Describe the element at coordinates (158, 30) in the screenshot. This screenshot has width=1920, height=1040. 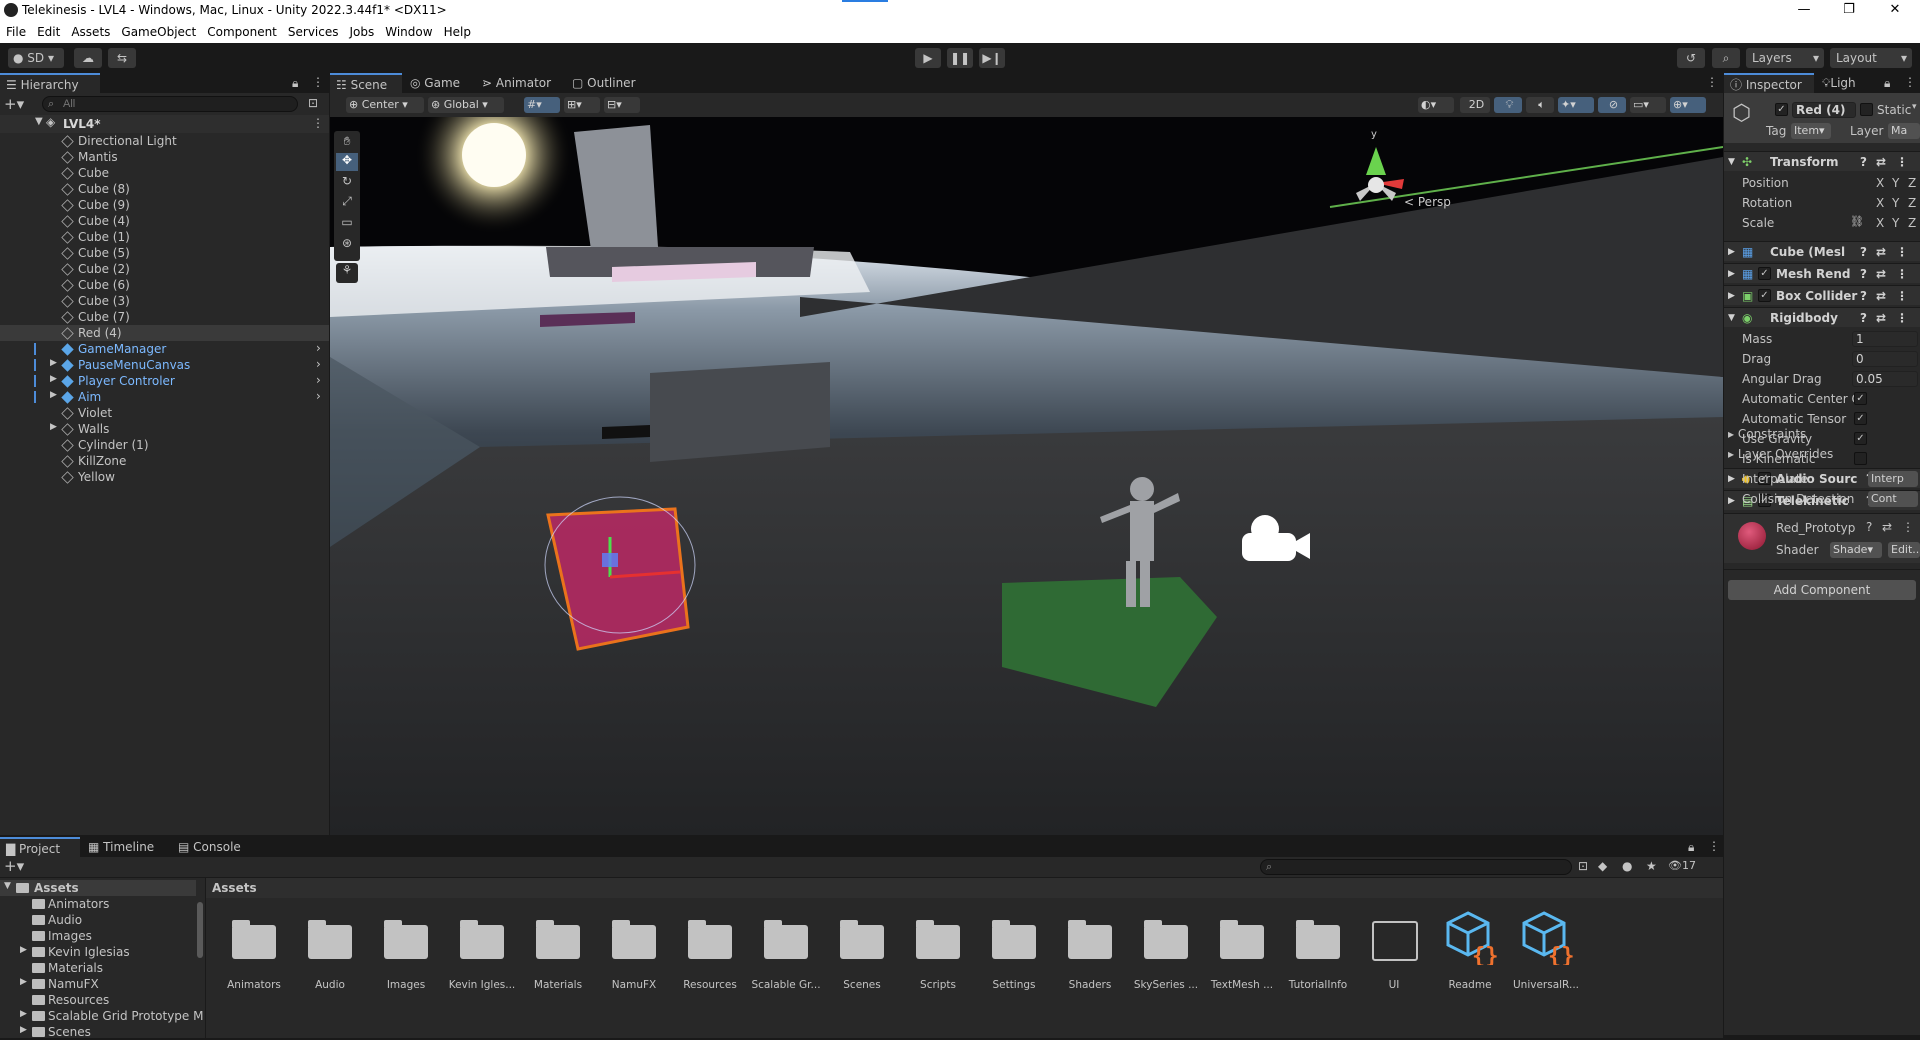
I see `menu-gameobject: GameObject` at that location.